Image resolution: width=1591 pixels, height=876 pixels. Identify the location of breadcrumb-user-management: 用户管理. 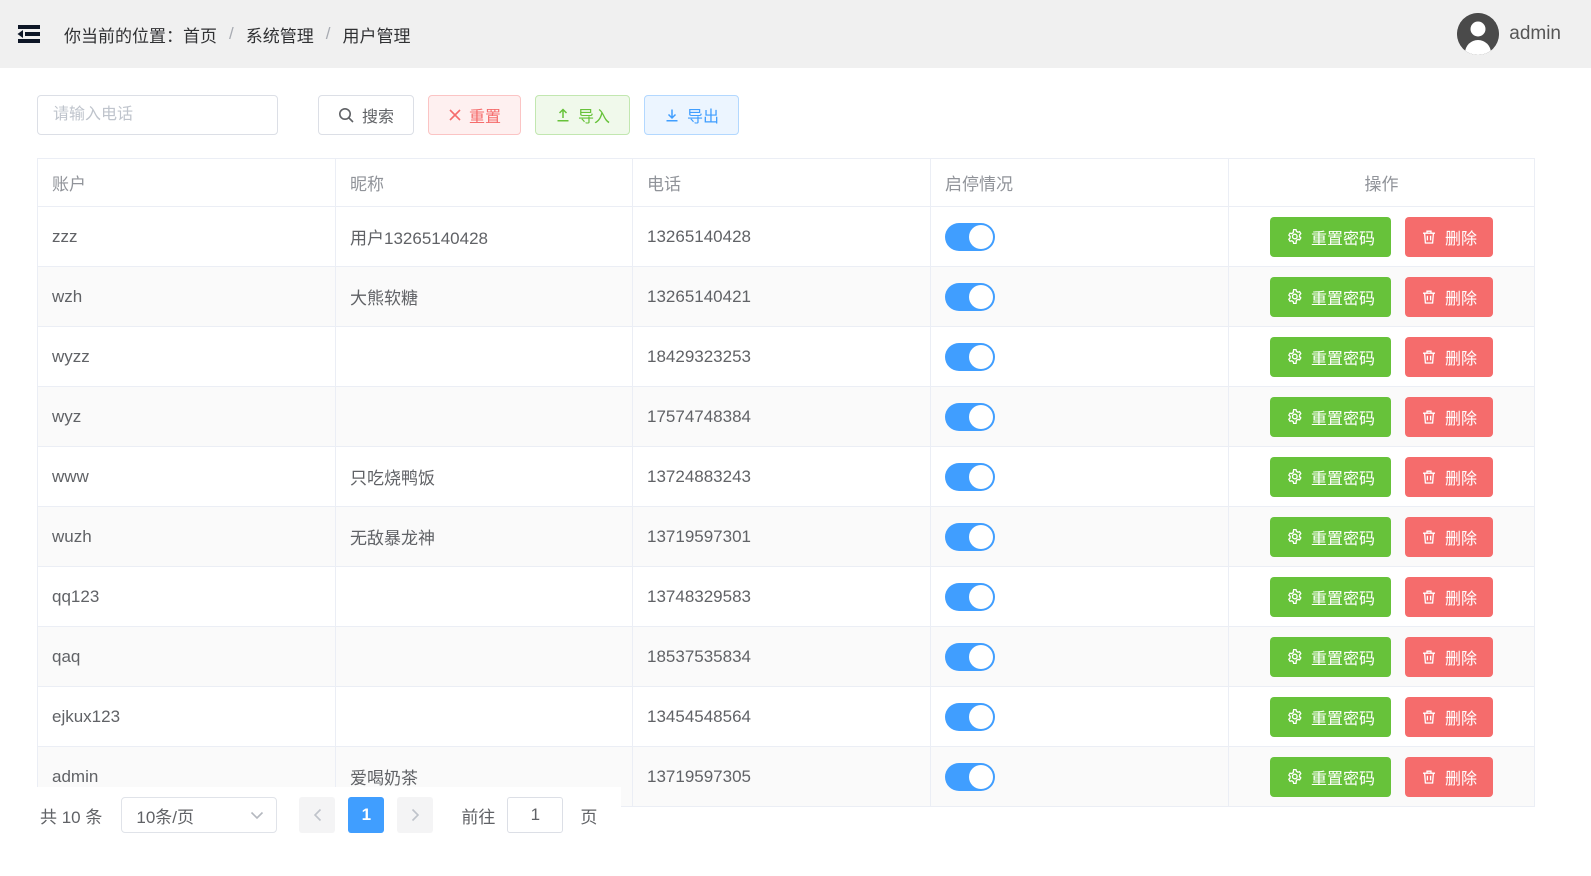
(376, 34).